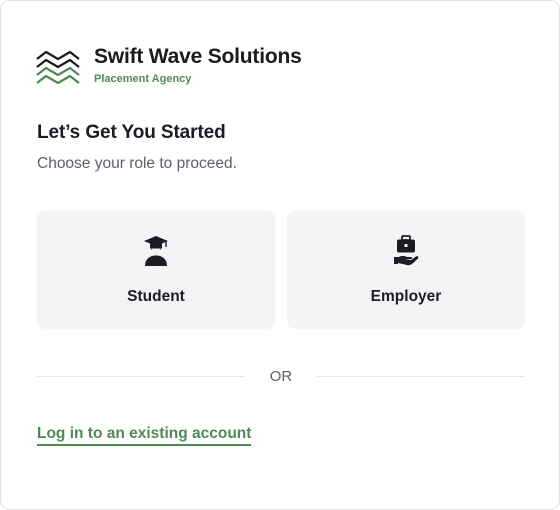  I want to click on or-divider-label: OR, so click(281, 376).